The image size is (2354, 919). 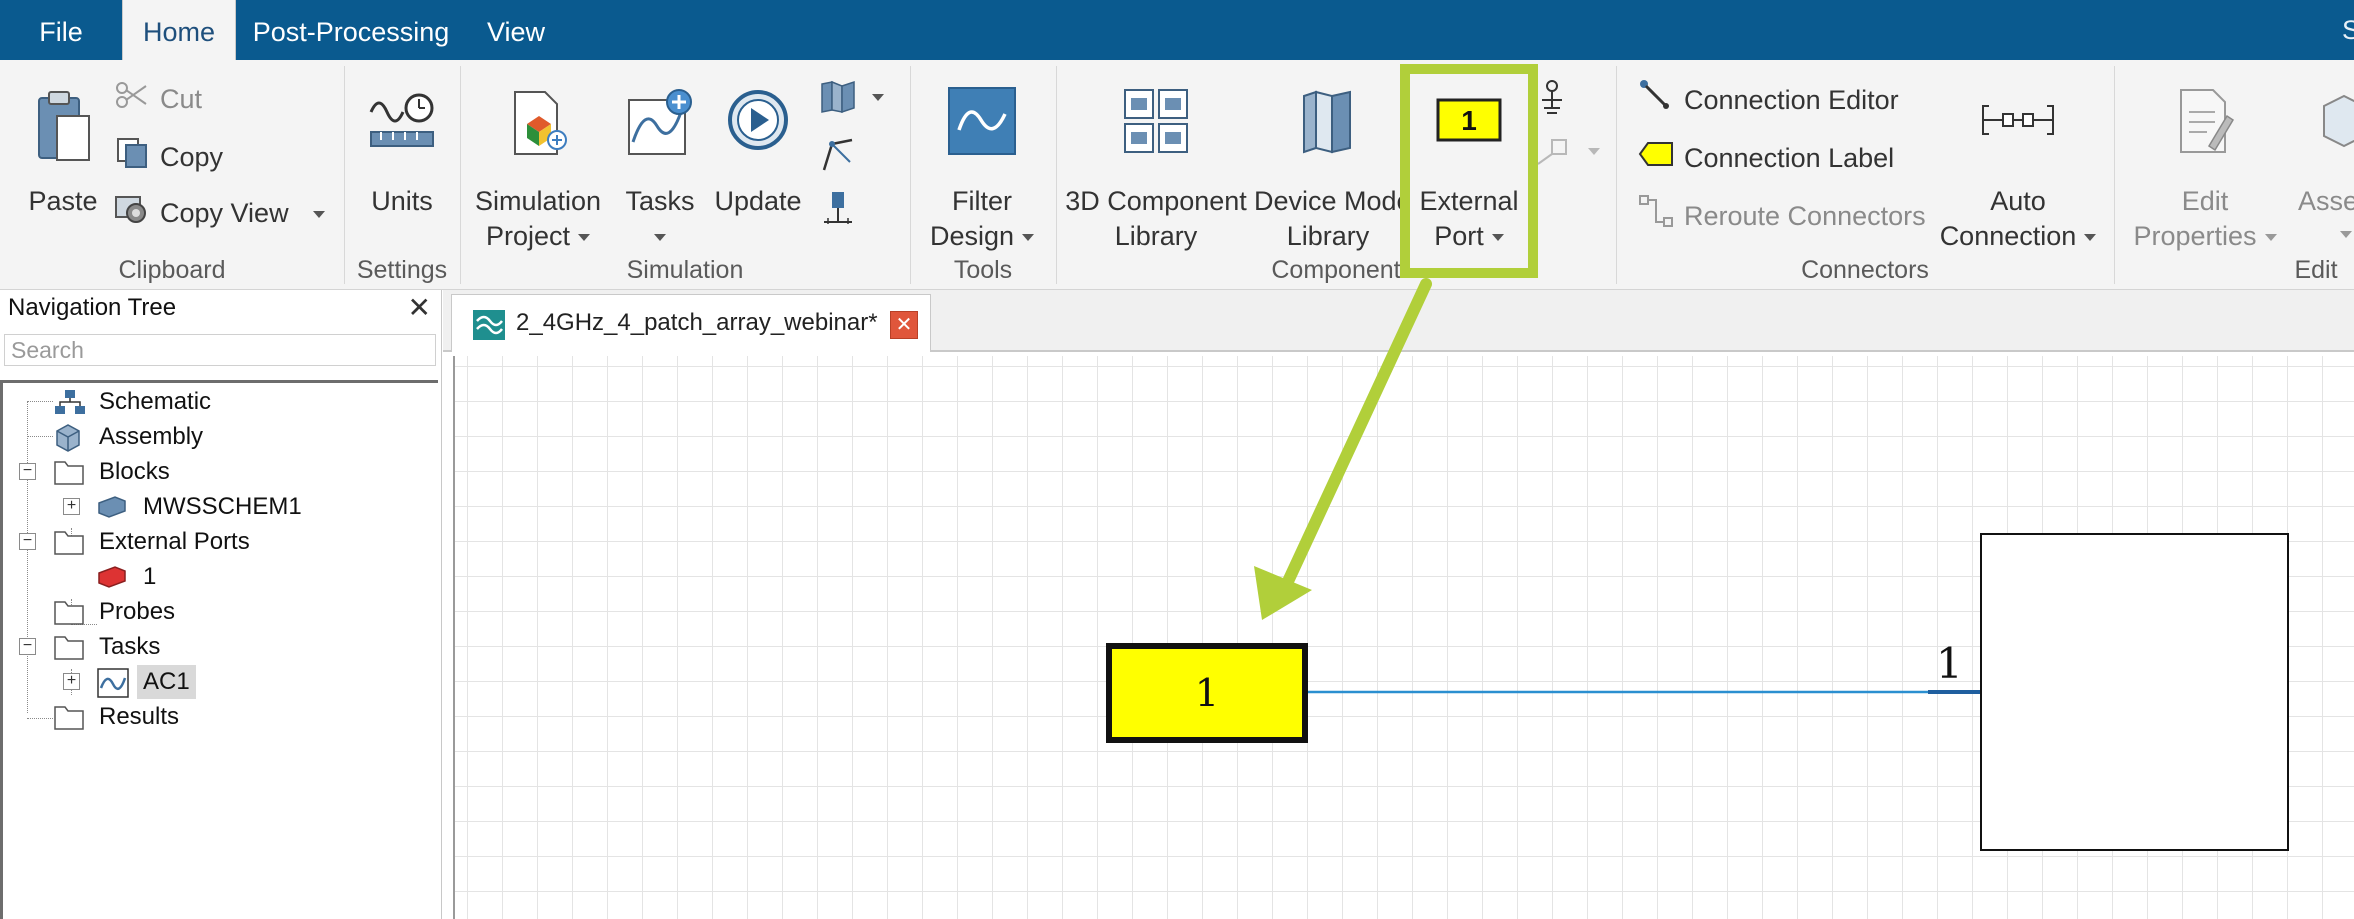 What do you see at coordinates (1343, 449) in the screenshot?
I see `callout-arrow` at bounding box center [1343, 449].